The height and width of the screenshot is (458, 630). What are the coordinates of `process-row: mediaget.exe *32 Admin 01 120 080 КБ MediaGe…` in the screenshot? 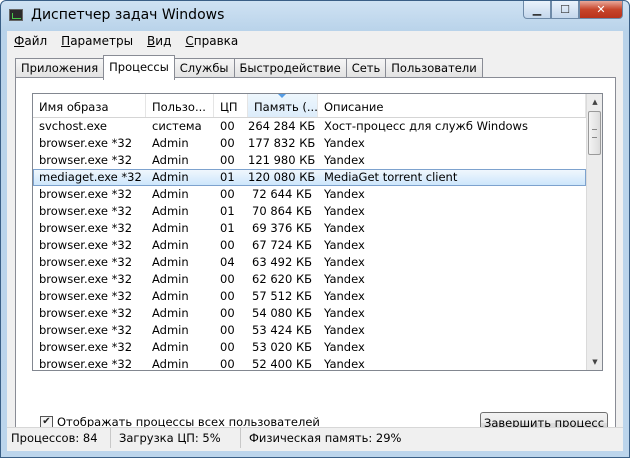 It's located at (309, 177).